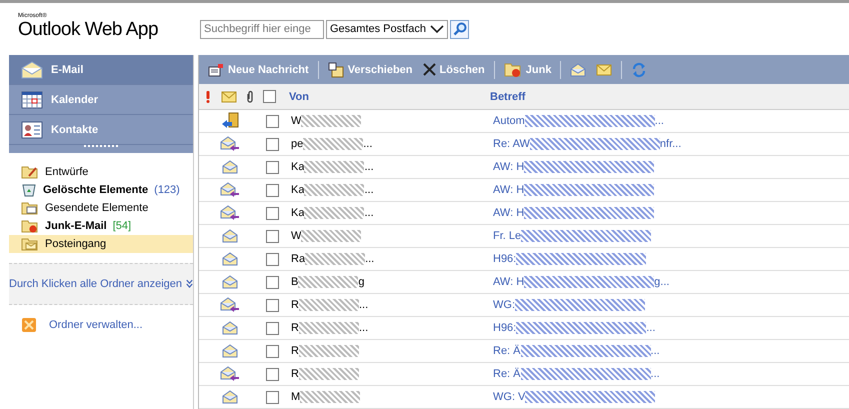 This screenshot has height=409, width=849. I want to click on subject-text: Autom, so click(509, 121).